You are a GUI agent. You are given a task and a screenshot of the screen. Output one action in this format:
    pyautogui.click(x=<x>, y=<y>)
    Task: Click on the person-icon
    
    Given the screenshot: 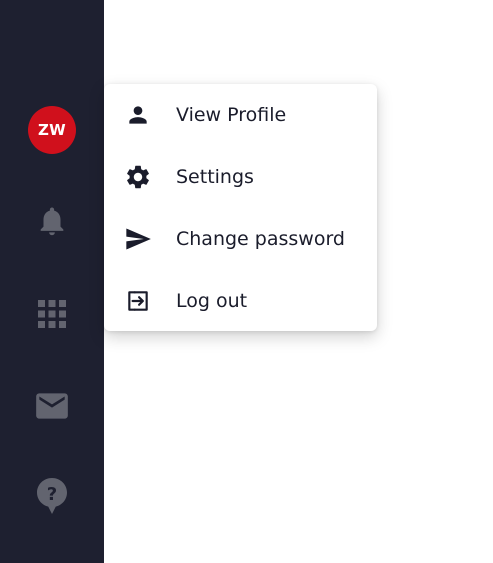 What is the action you would take?
    pyautogui.click(x=138, y=115)
    